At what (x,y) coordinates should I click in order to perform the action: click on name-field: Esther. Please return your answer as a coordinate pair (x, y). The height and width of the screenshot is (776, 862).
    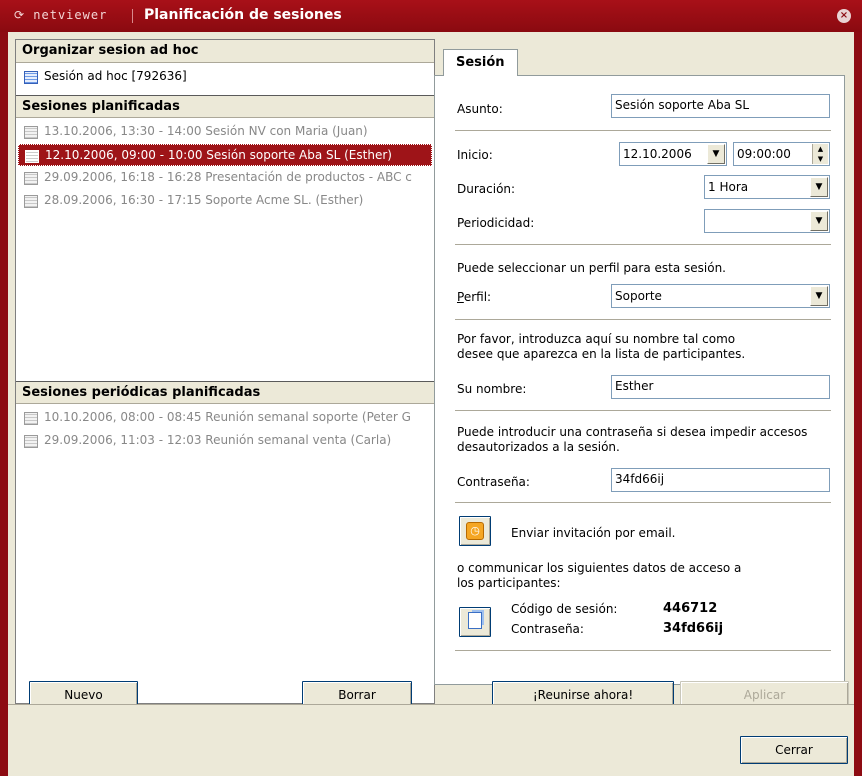
    Looking at the image, I should click on (720, 387).